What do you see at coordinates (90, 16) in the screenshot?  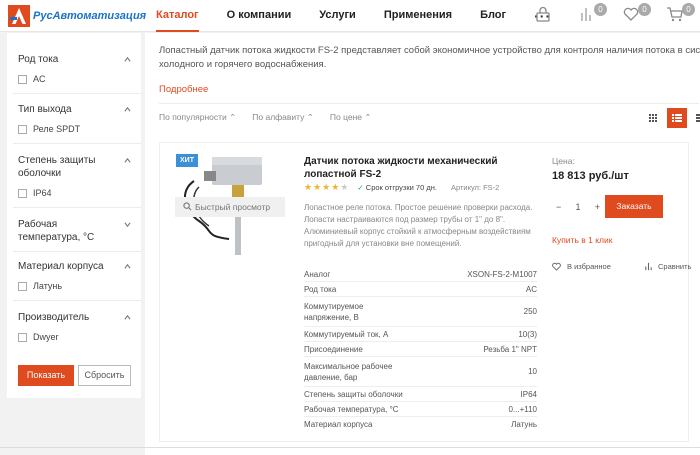 I see `logo-text: РусАвтоматизация` at bounding box center [90, 16].